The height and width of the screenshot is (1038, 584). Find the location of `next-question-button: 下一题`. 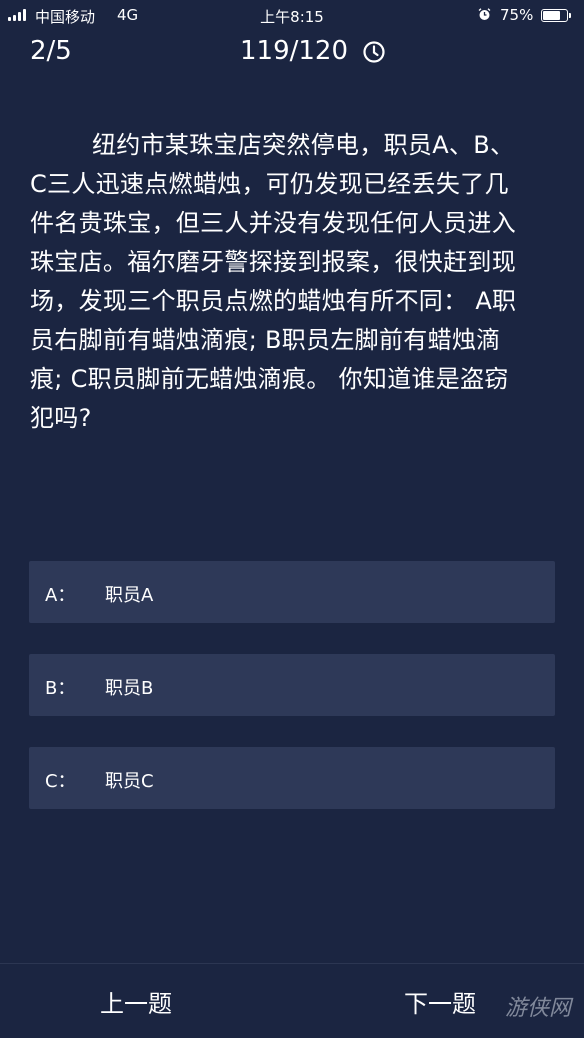

next-question-button: 下一题 is located at coordinates (440, 1001).